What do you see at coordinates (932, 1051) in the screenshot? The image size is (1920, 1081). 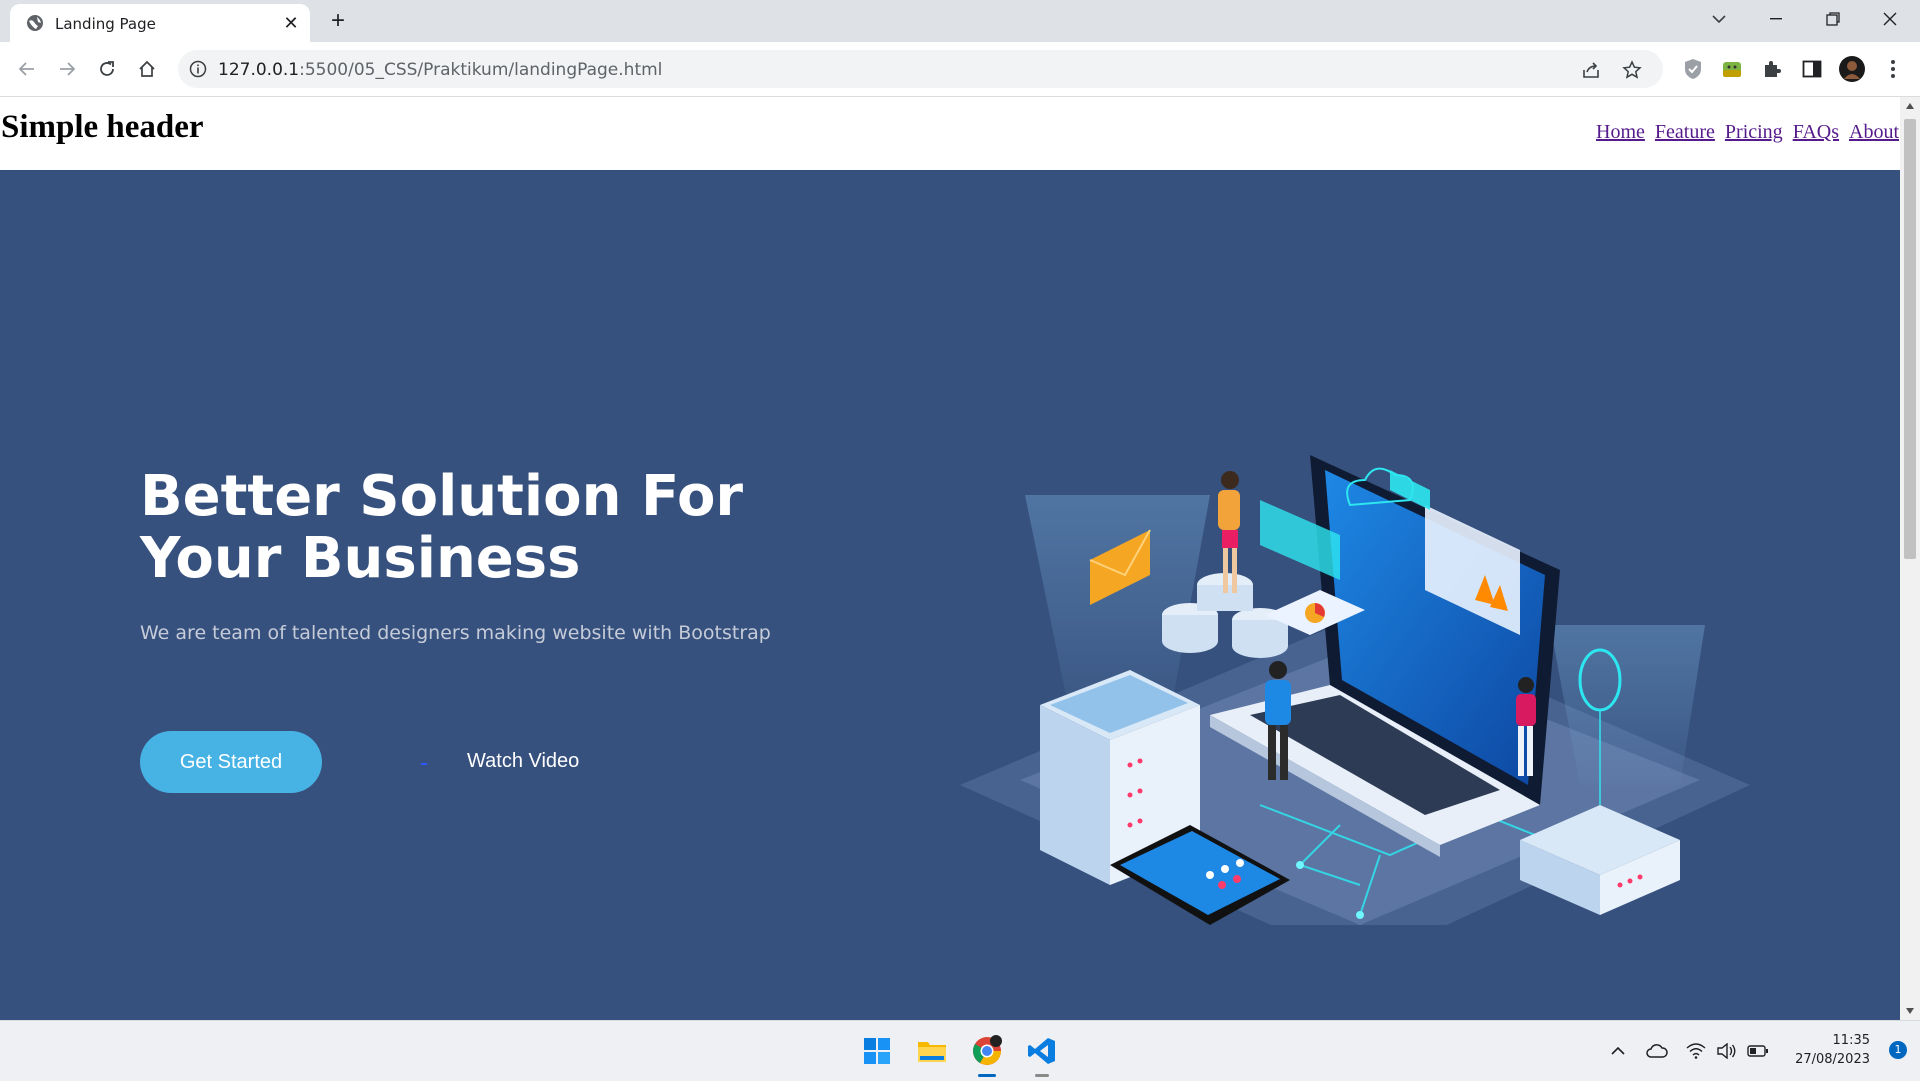 I see `file-explorer-icon` at bounding box center [932, 1051].